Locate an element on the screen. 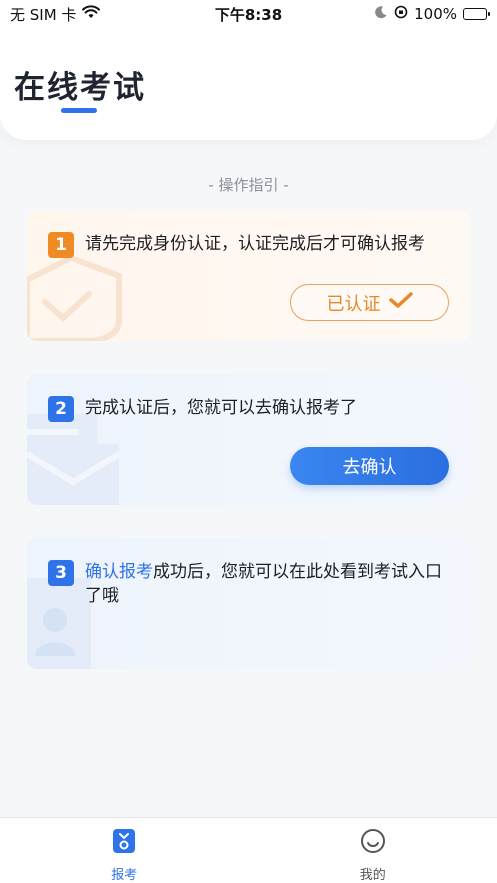 This screenshot has height=883, width=497. step-number-badge: 3 is located at coordinates (61, 573).